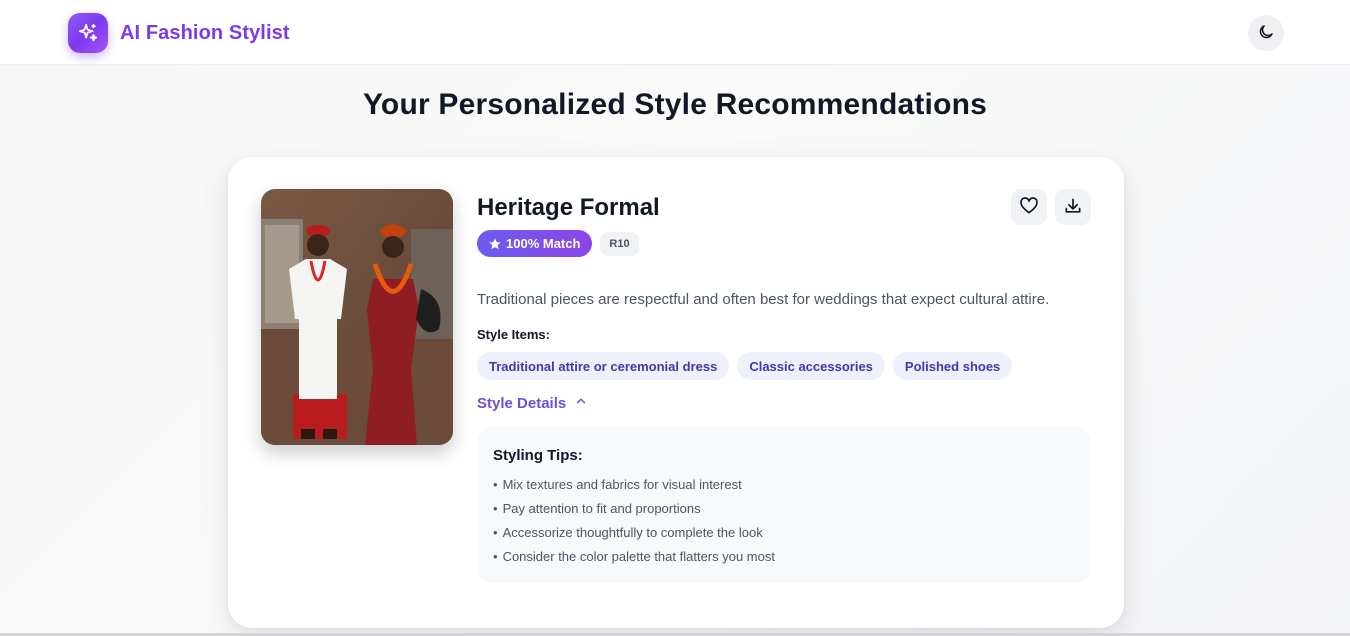 Image resolution: width=1350 pixels, height=636 pixels. I want to click on heart-icon, so click(1029, 207).